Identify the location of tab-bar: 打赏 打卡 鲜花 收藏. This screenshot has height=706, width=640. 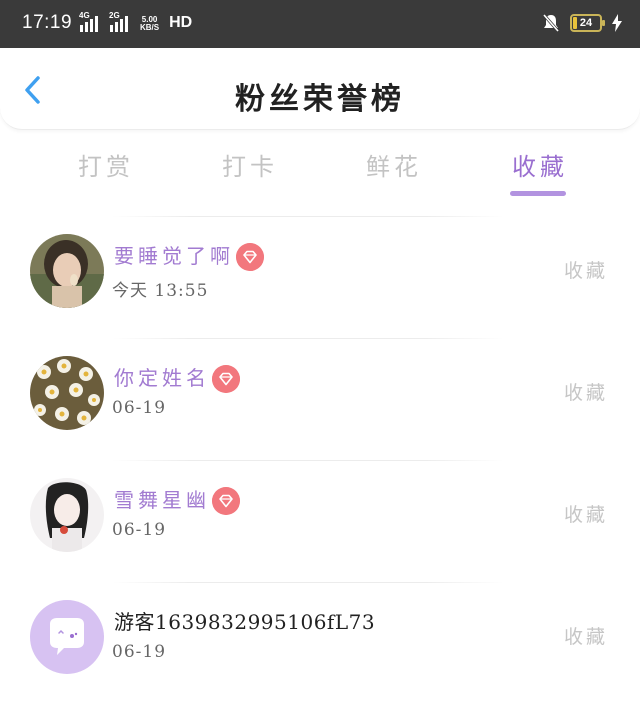
(320, 170).